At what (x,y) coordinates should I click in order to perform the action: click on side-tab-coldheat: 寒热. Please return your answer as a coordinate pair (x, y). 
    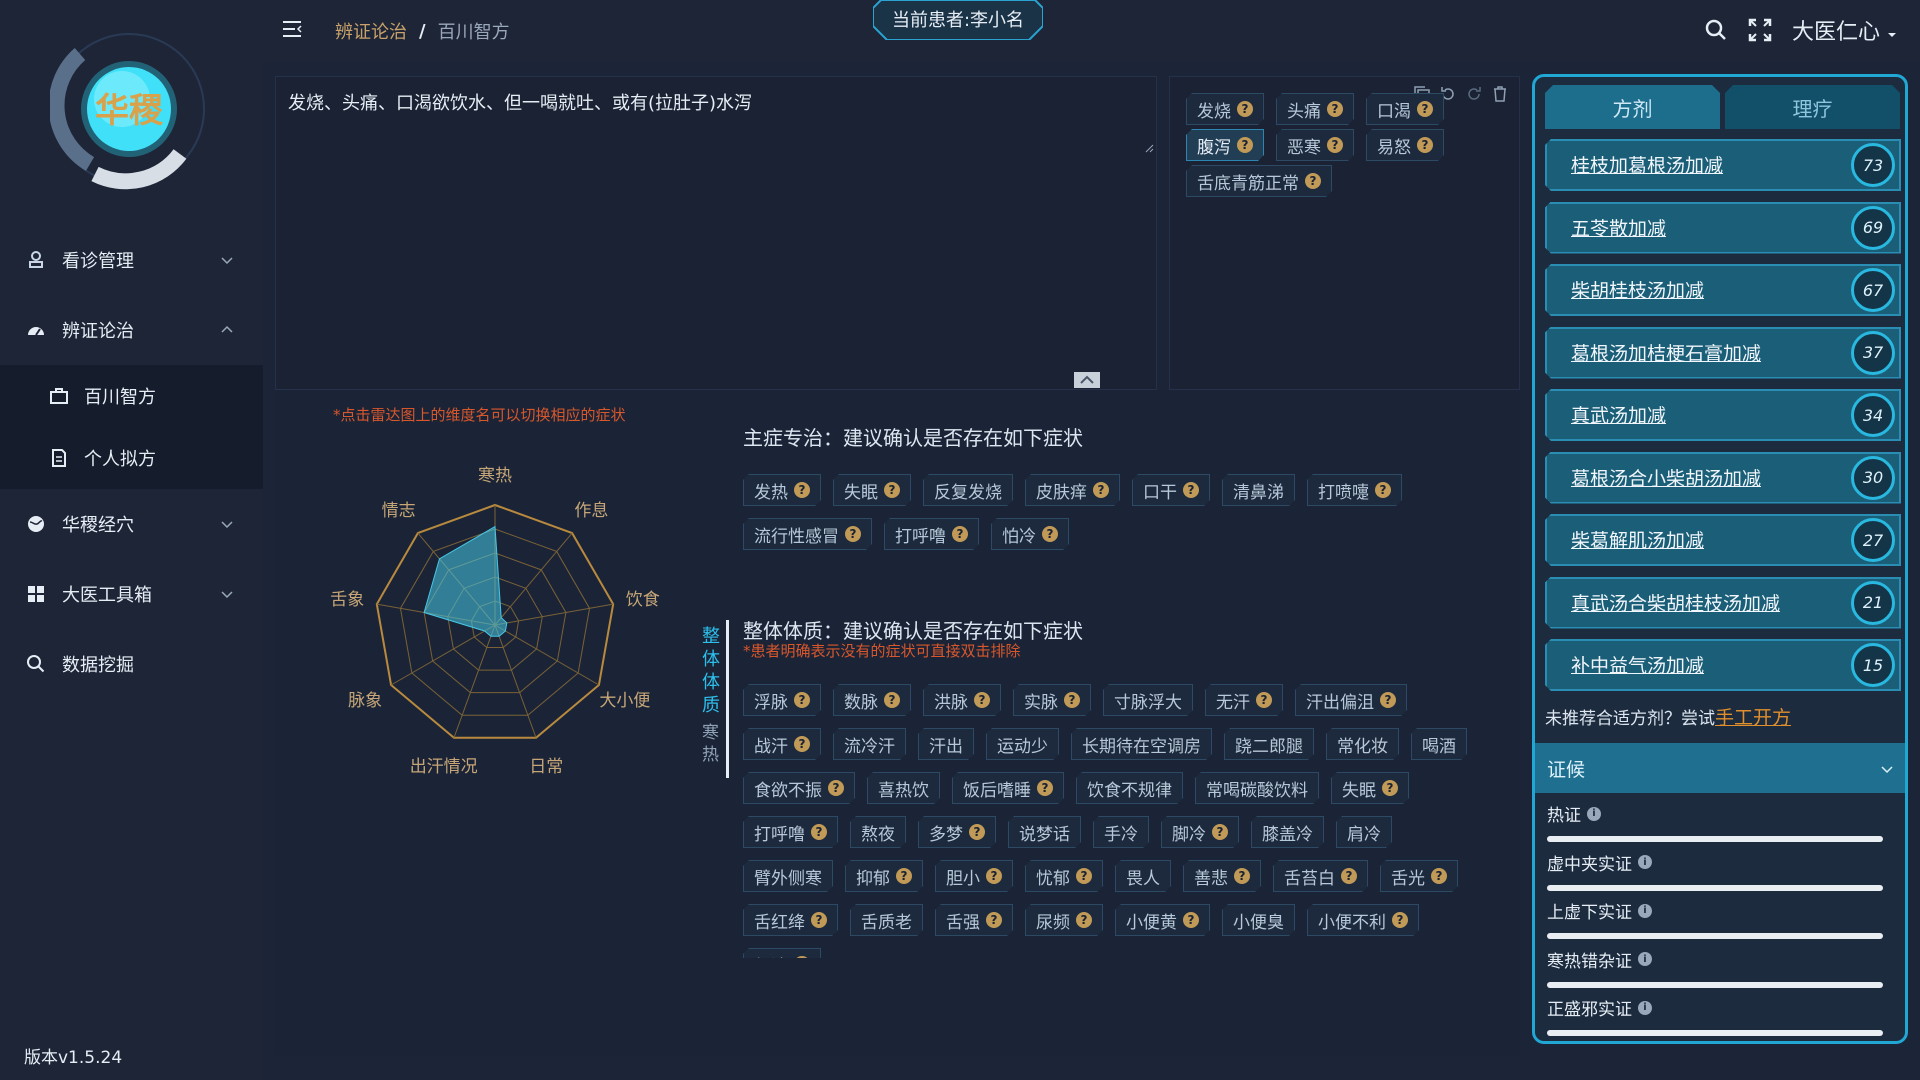
    Looking at the image, I should click on (710, 744).